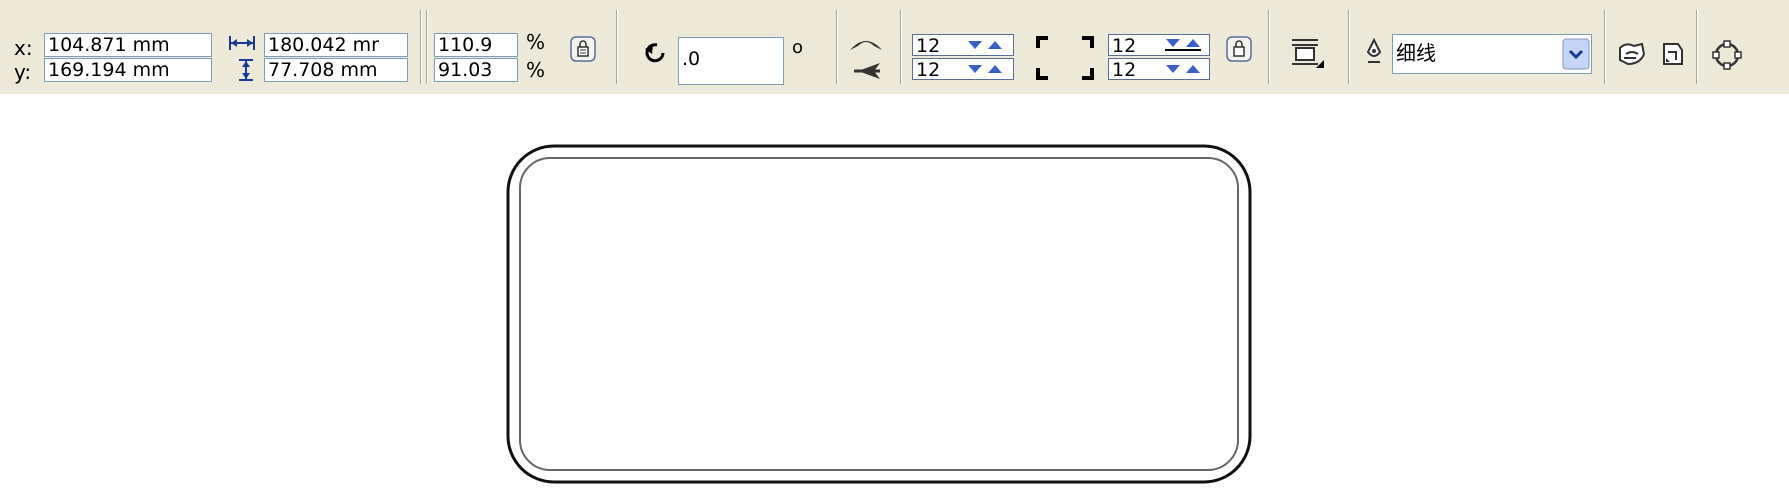  I want to click on wrap-text-icon, so click(1307, 53).